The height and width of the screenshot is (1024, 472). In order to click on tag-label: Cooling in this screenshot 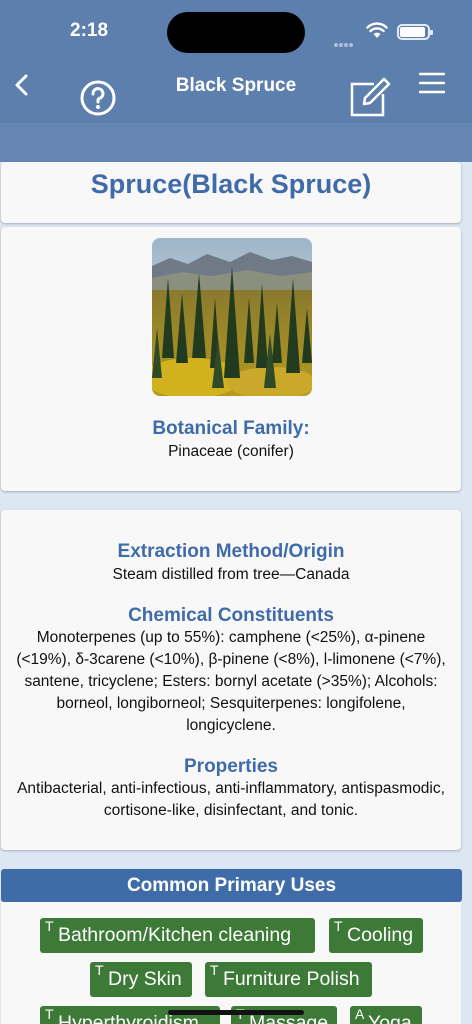, I will do `click(380, 935)`.